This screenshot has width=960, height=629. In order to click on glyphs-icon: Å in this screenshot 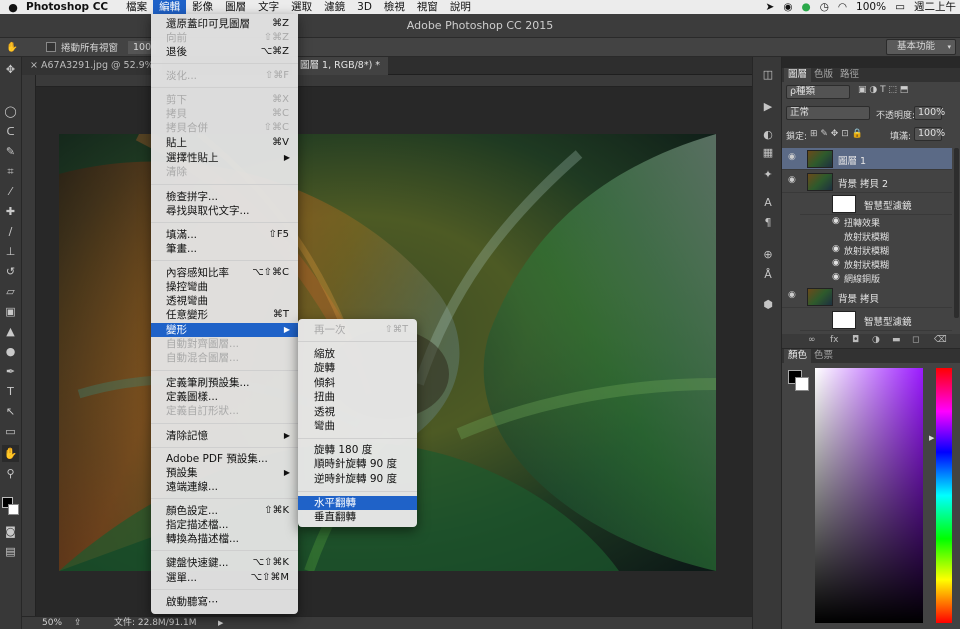, I will do `click(768, 275)`.